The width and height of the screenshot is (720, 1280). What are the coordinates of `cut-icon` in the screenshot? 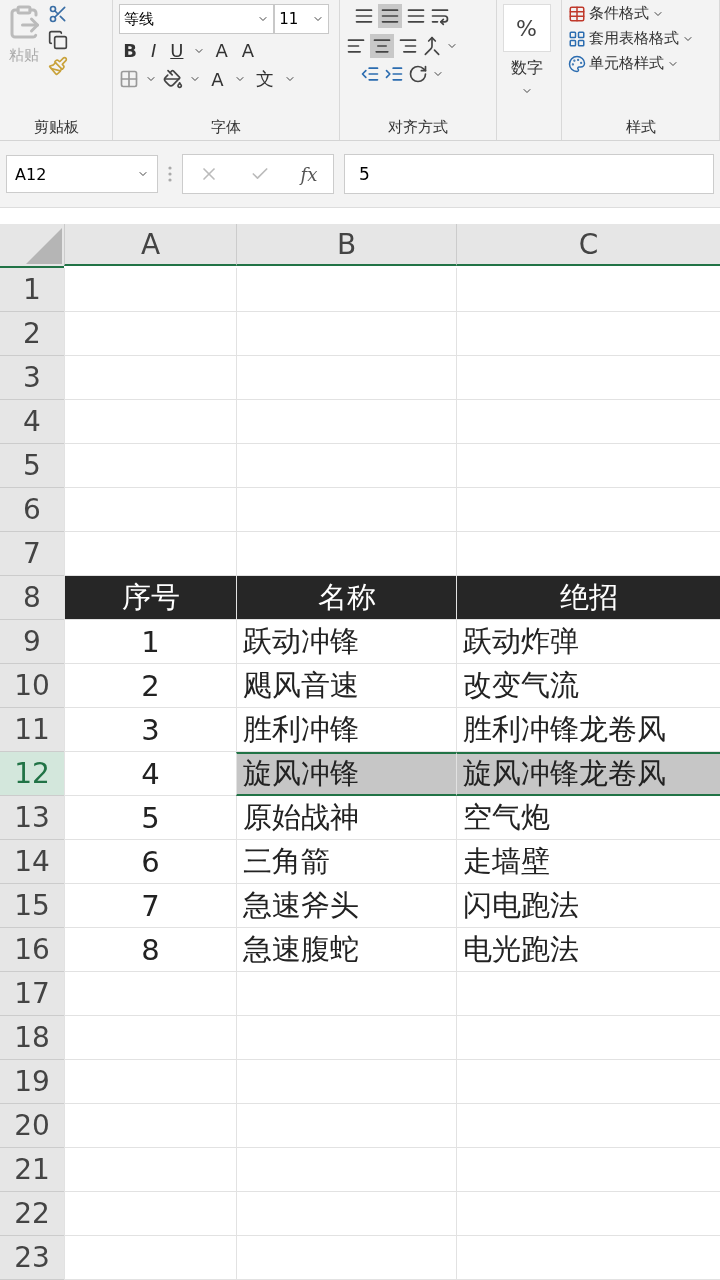 It's located at (58, 14).